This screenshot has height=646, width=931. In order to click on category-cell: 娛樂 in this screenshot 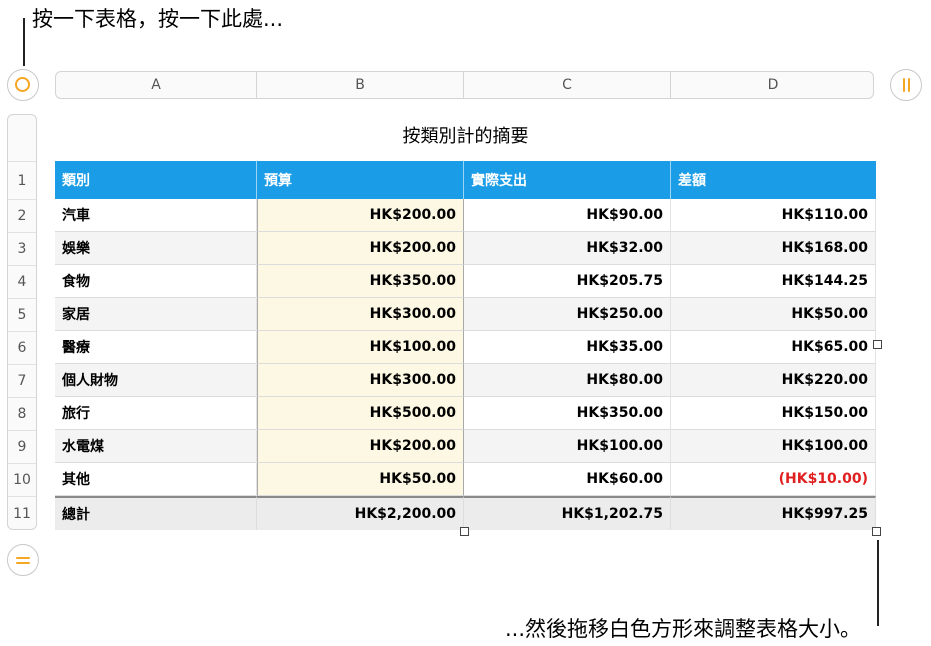, I will do `click(156, 248)`.